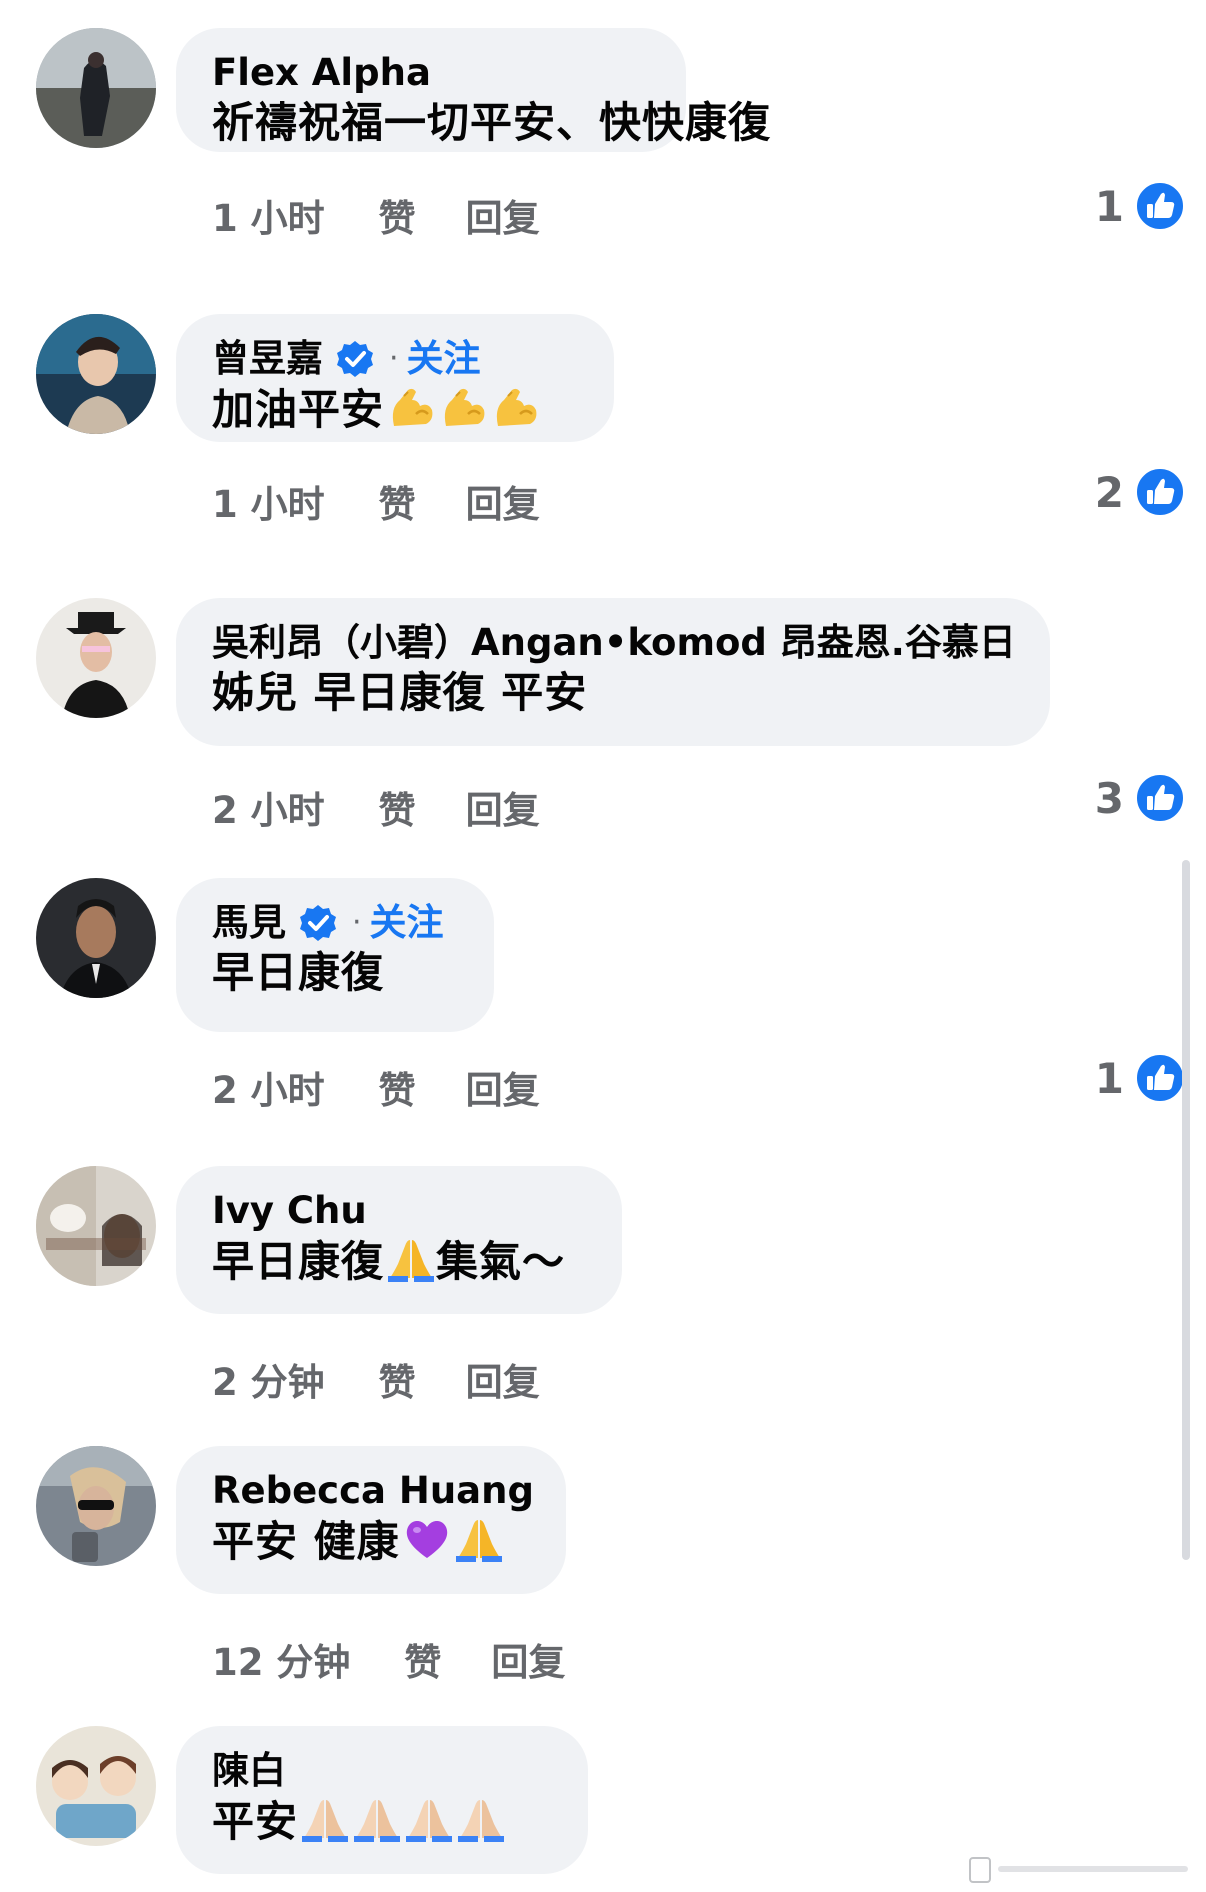 The image size is (1206, 1892). What do you see at coordinates (268, 1379) in the screenshot?
I see `comment-time: 2 分钟` at bounding box center [268, 1379].